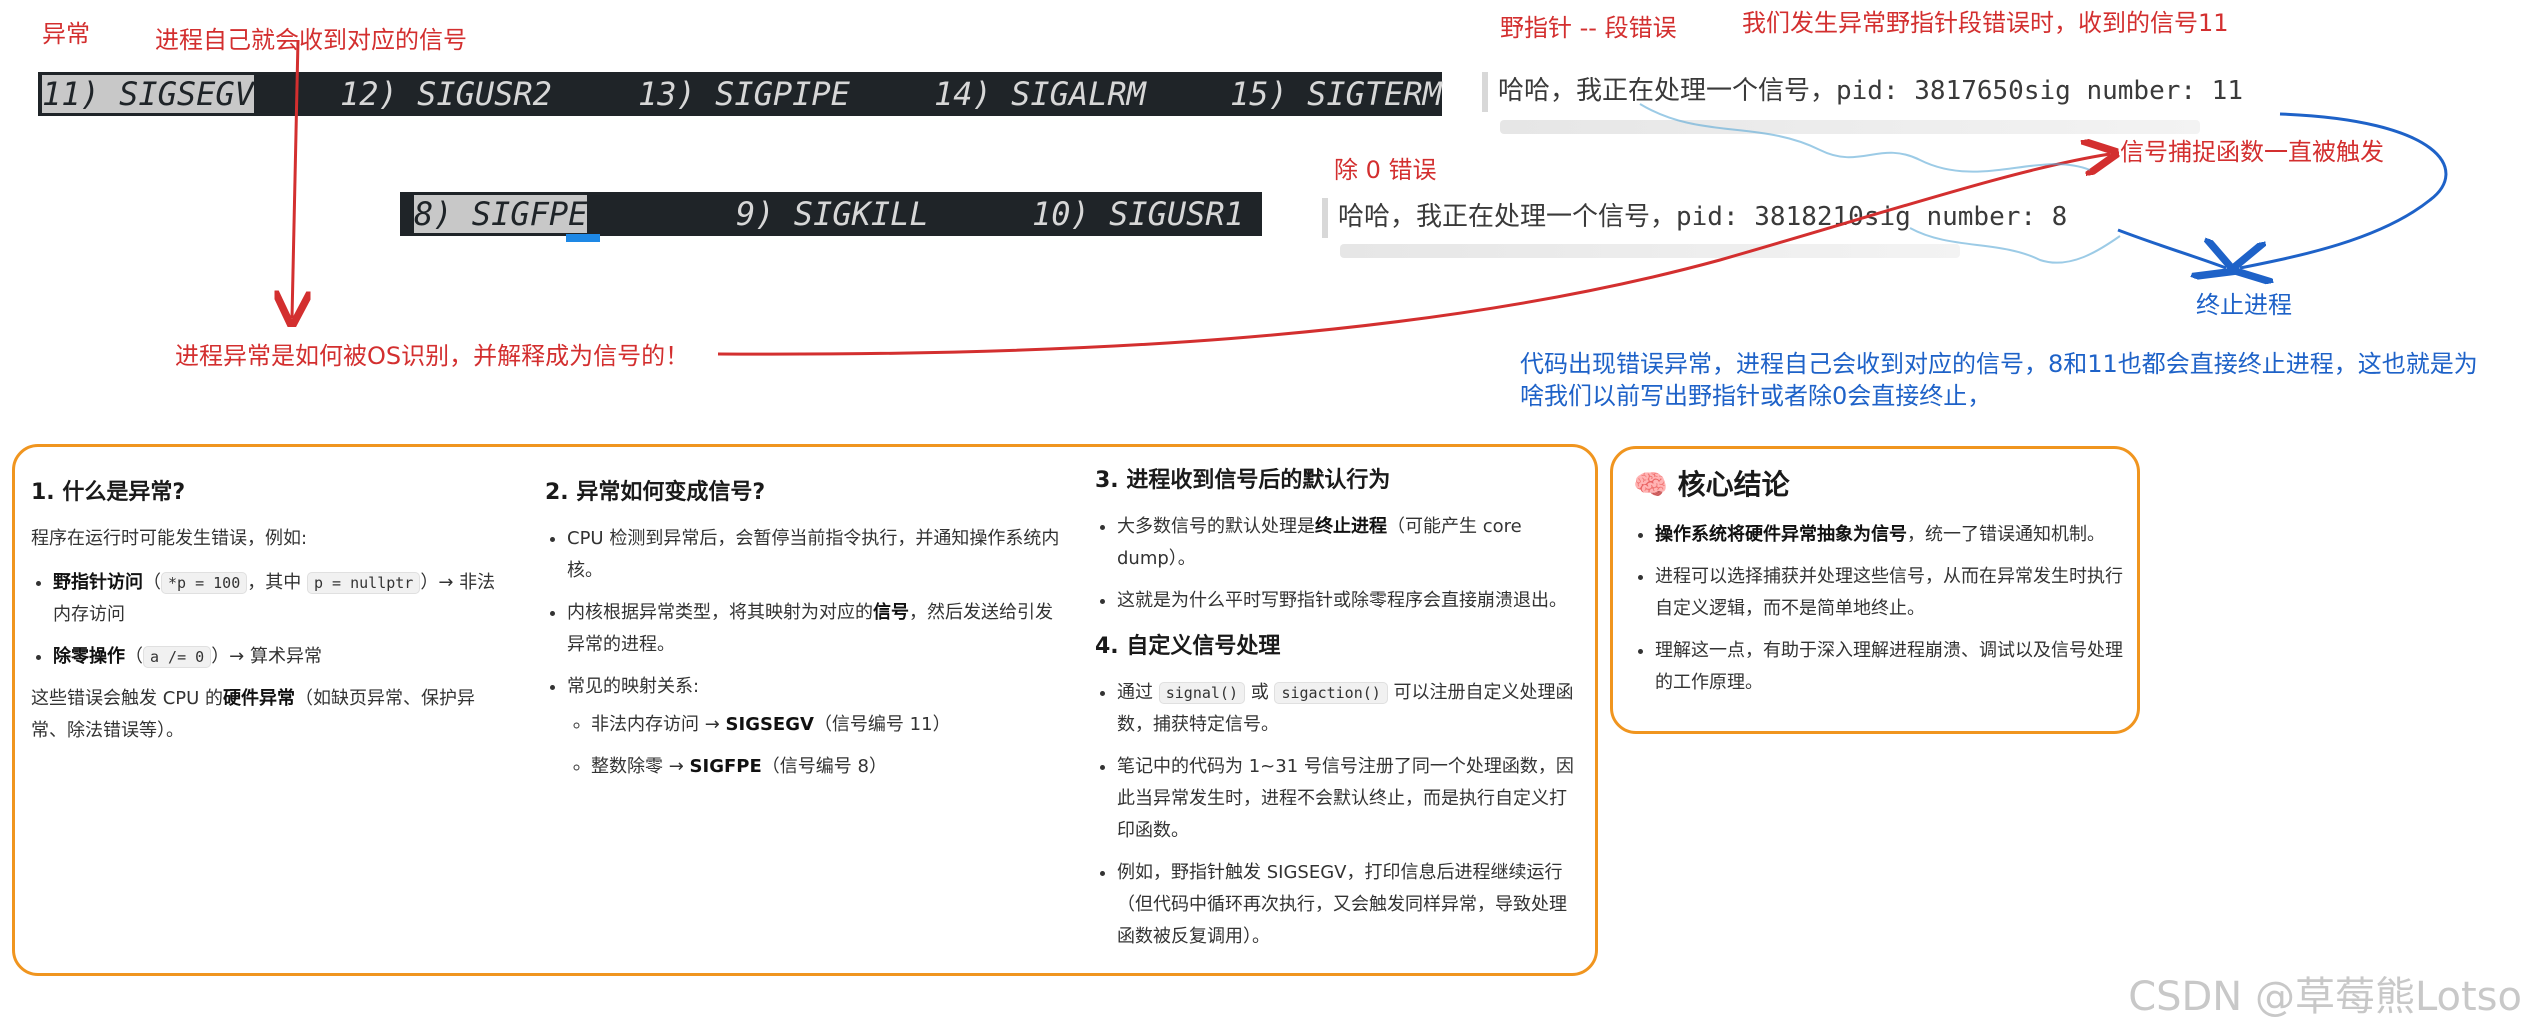  I want to click on watermark: CSDN @草莓熊Lotso, so click(2325, 997).